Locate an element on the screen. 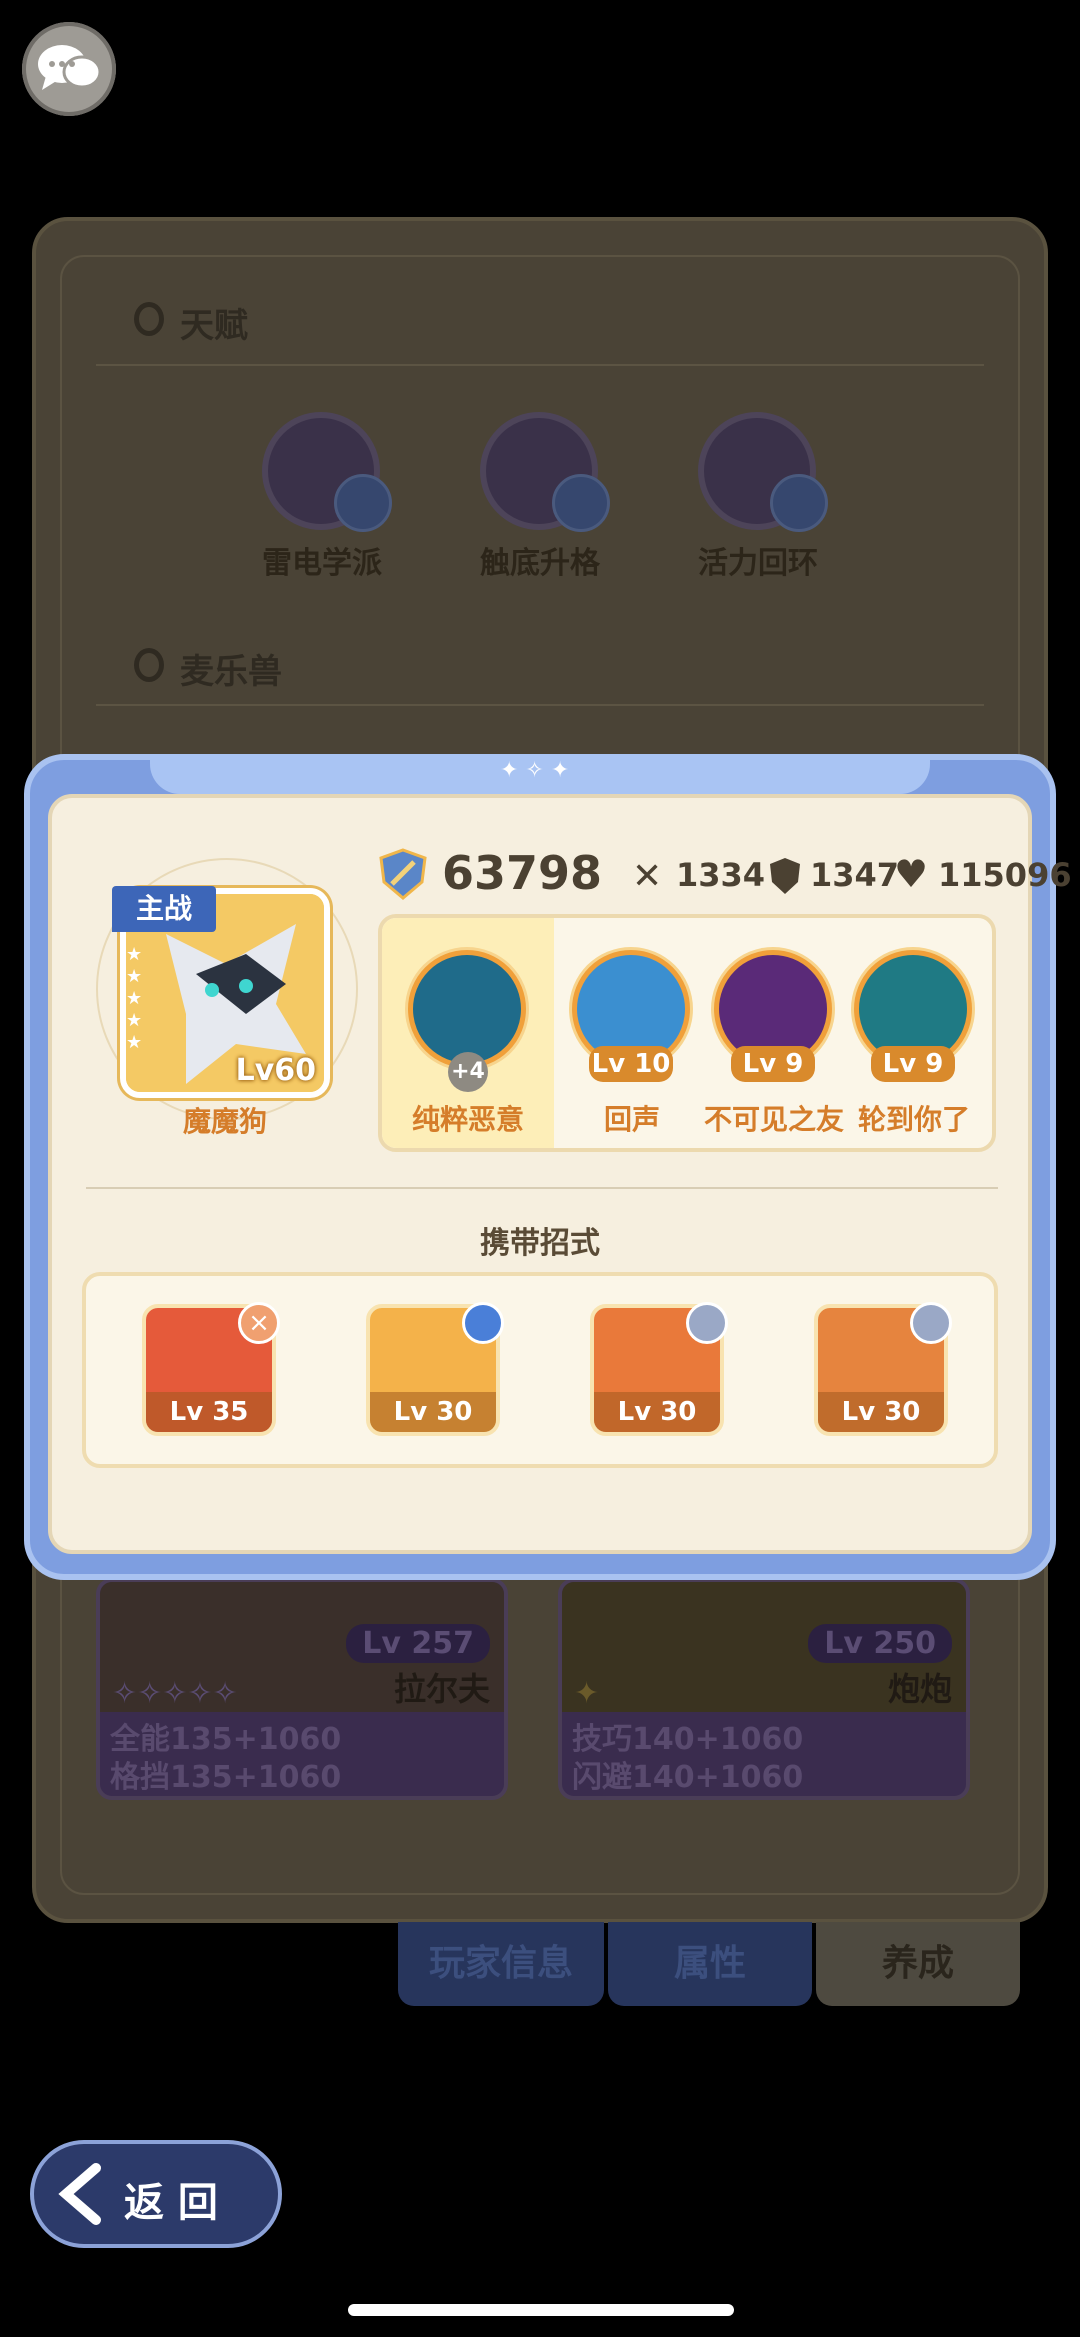 This screenshot has height=2337, width=1080. beast-level: Lv 250 is located at coordinates (880, 1643).